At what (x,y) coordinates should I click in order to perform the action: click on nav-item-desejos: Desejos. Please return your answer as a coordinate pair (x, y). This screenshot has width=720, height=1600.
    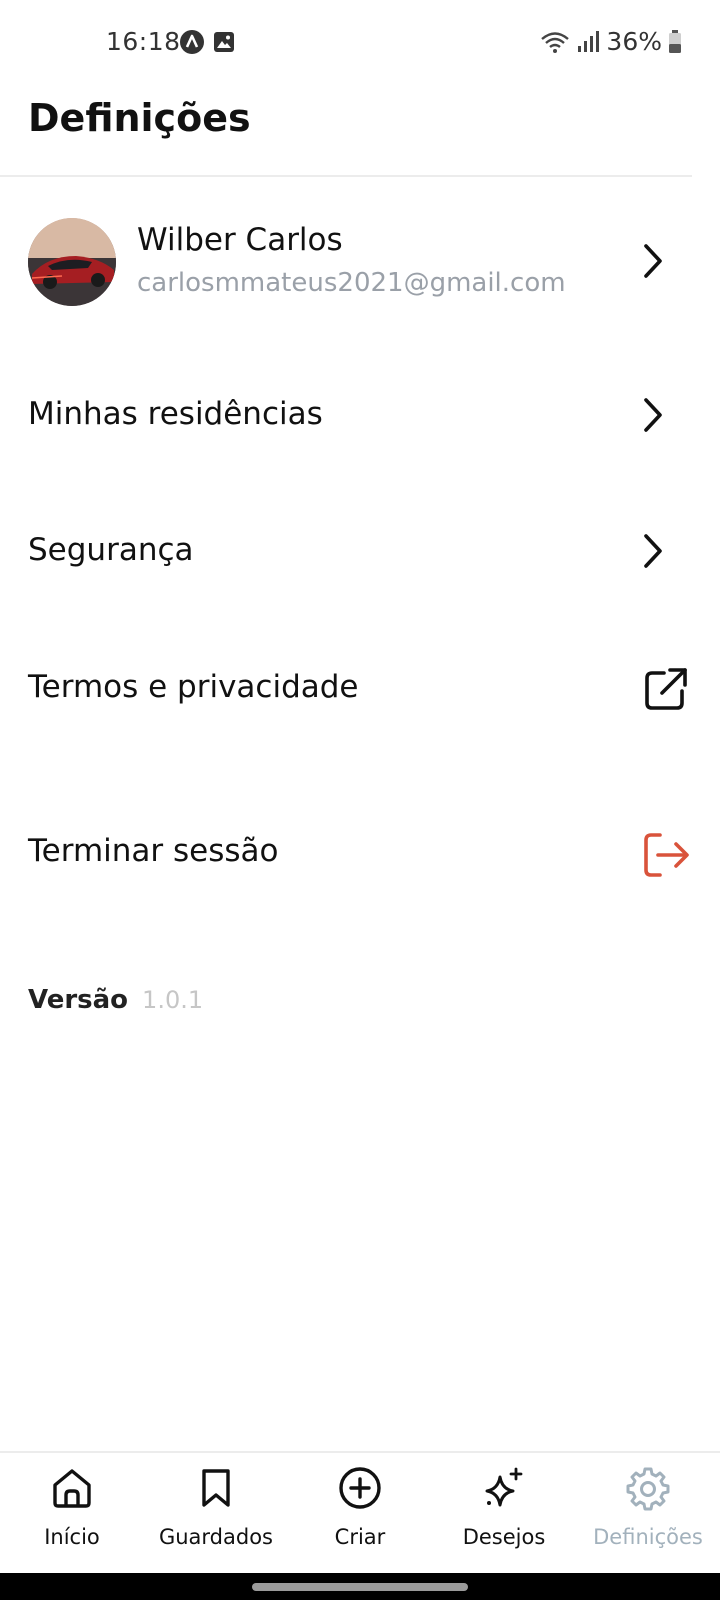
    Looking at the image, I should click on (504, 1519).